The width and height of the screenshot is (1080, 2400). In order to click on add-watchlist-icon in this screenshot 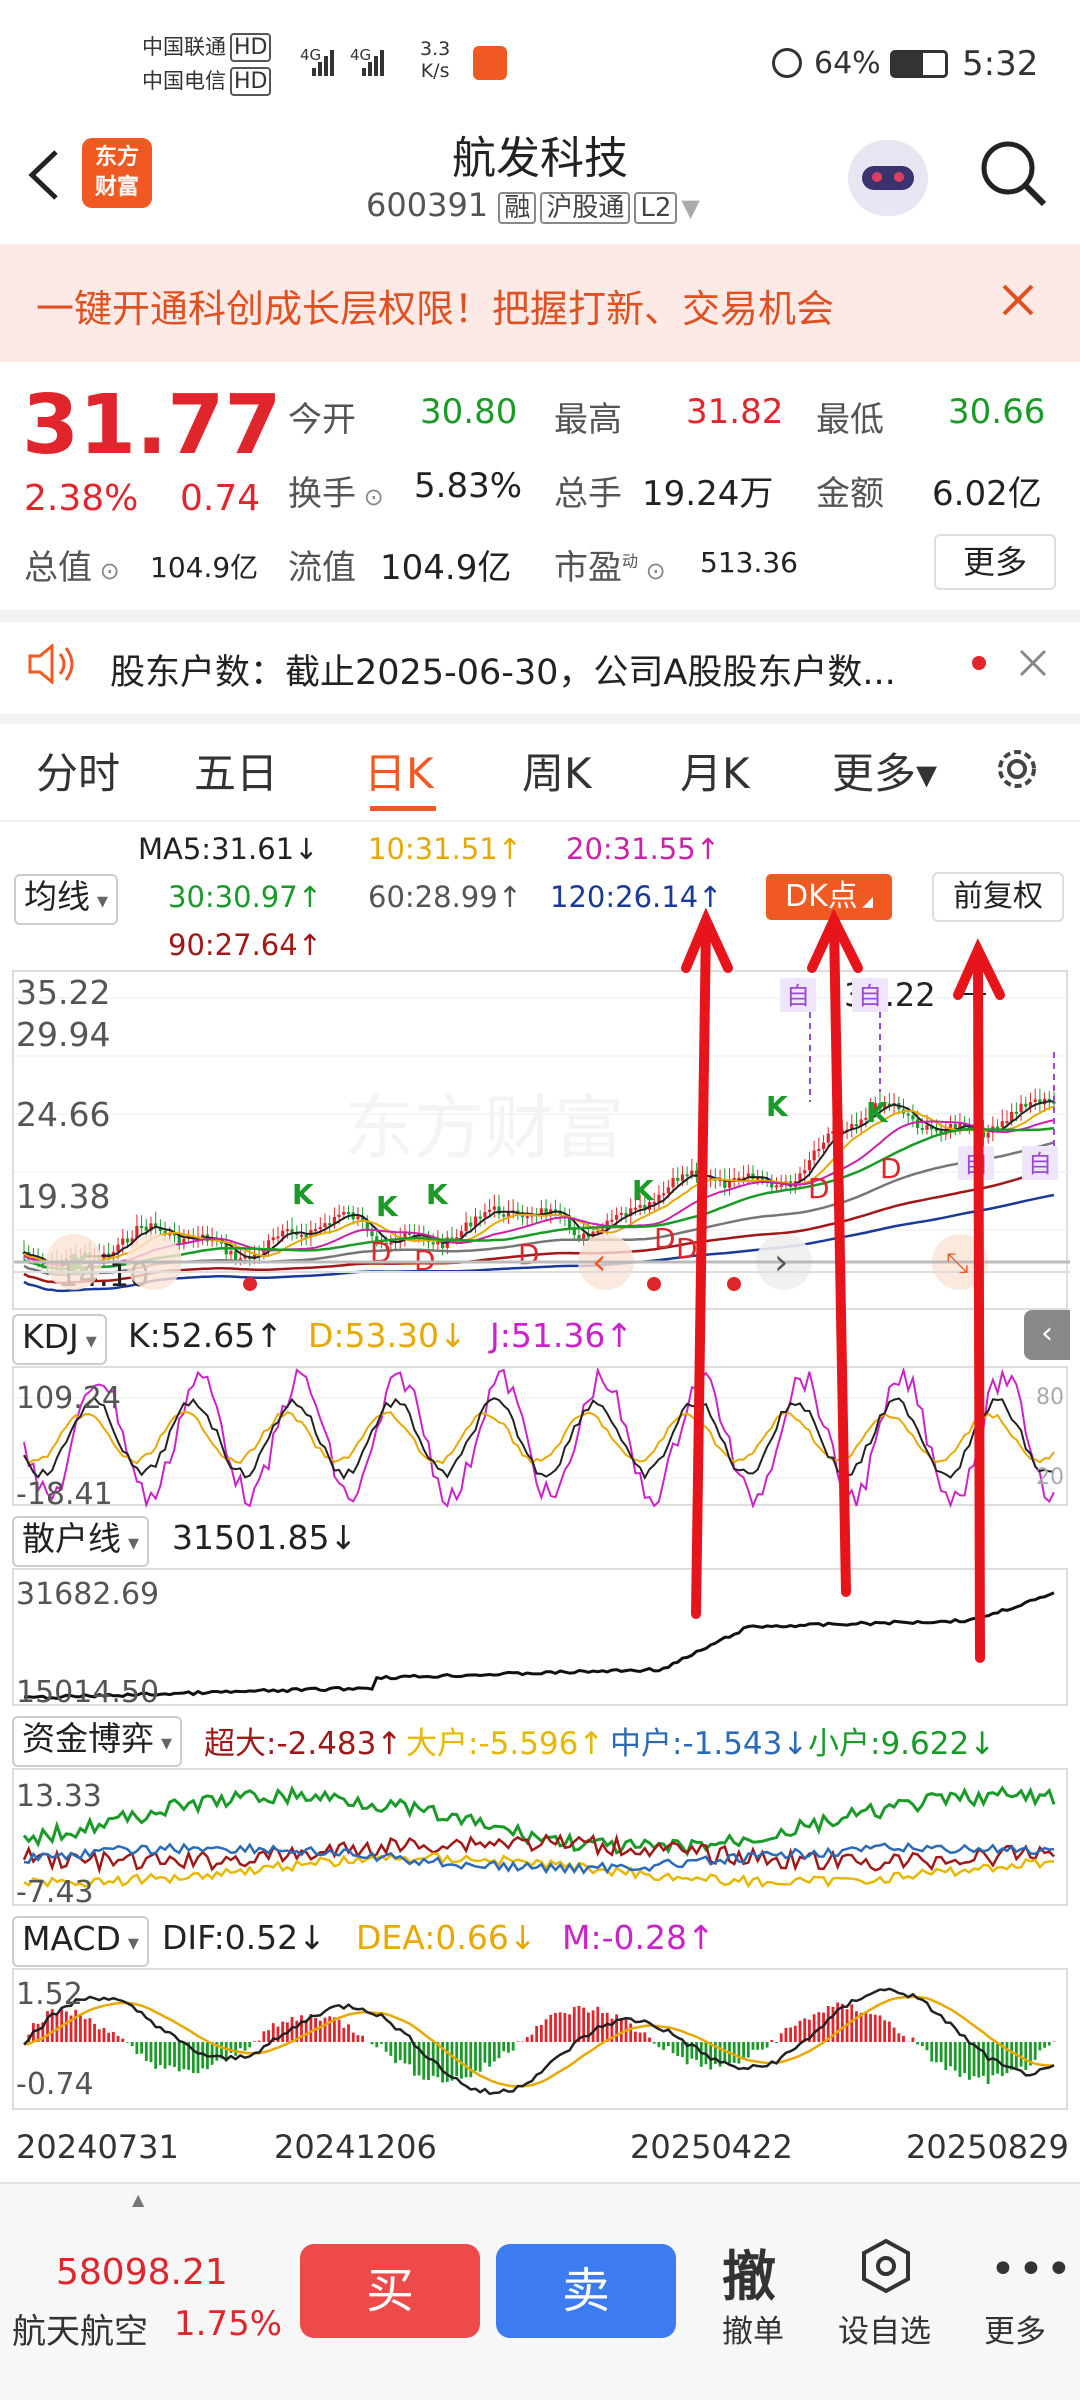, I will do `click(886, 2266)`.